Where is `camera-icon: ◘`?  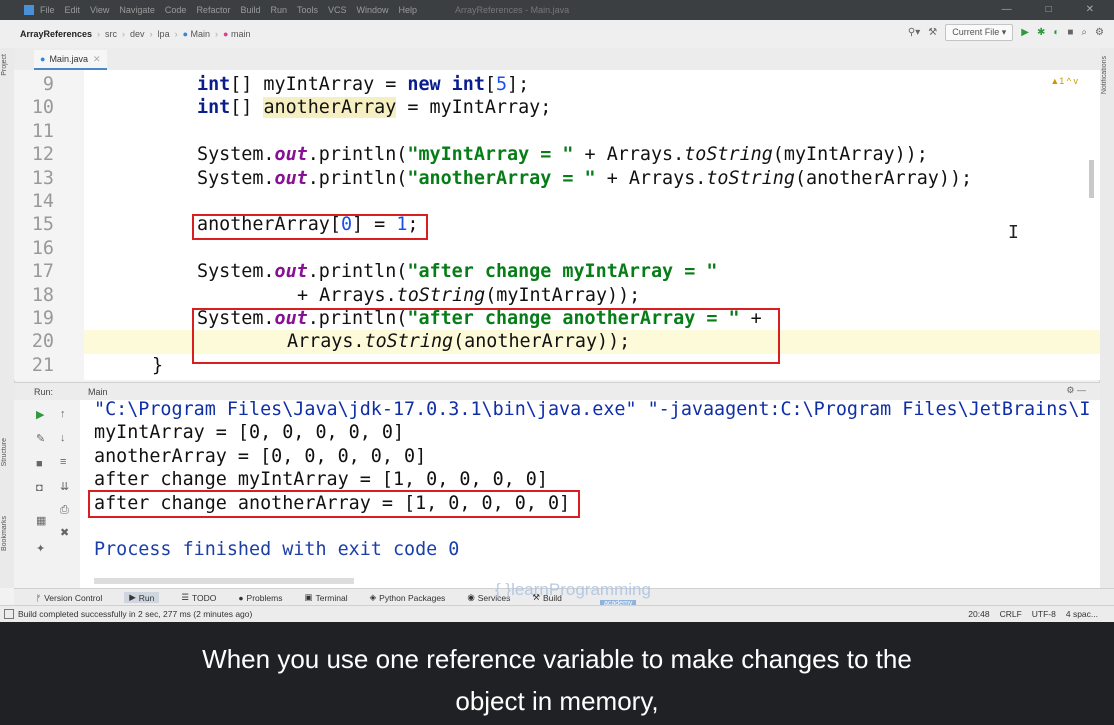 camera-icon: ◘ is located at coordinates (39, 488).